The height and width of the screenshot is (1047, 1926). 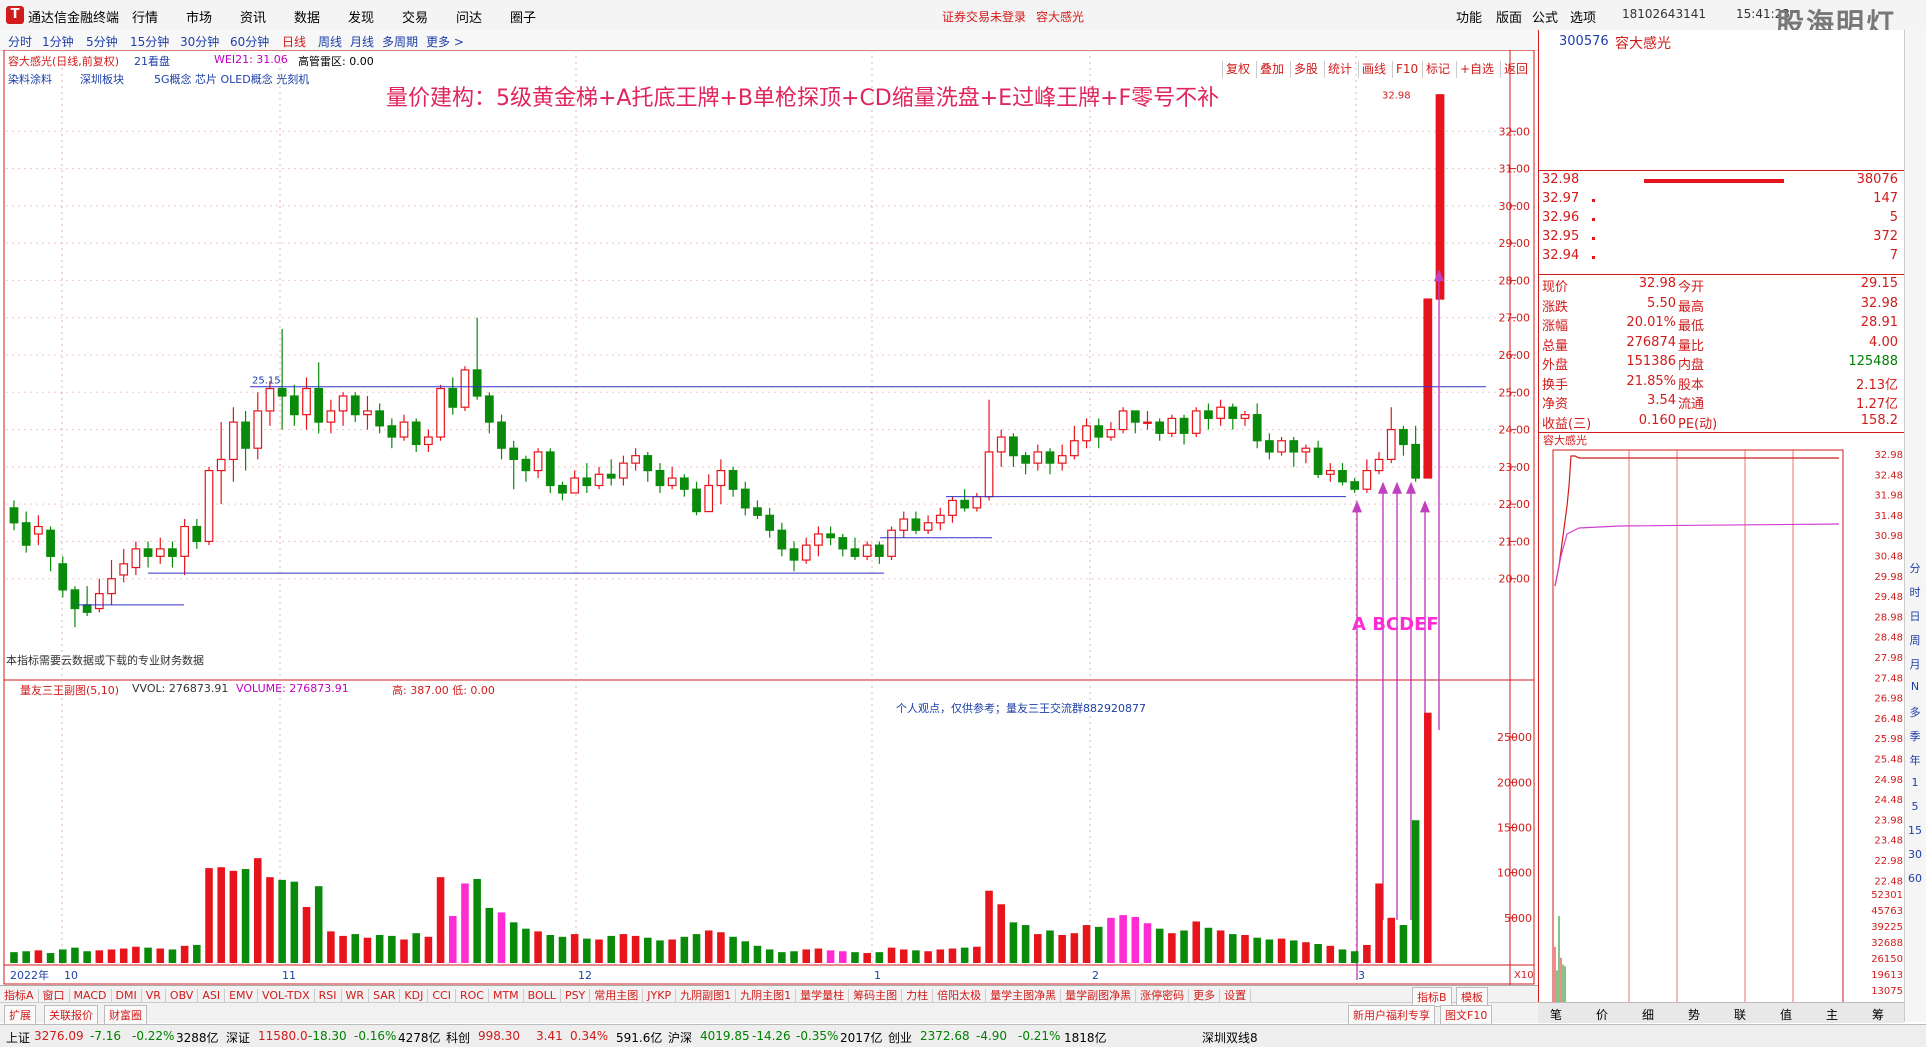 I want to click on menu-options: 选项, so click(x=1583, y=16).